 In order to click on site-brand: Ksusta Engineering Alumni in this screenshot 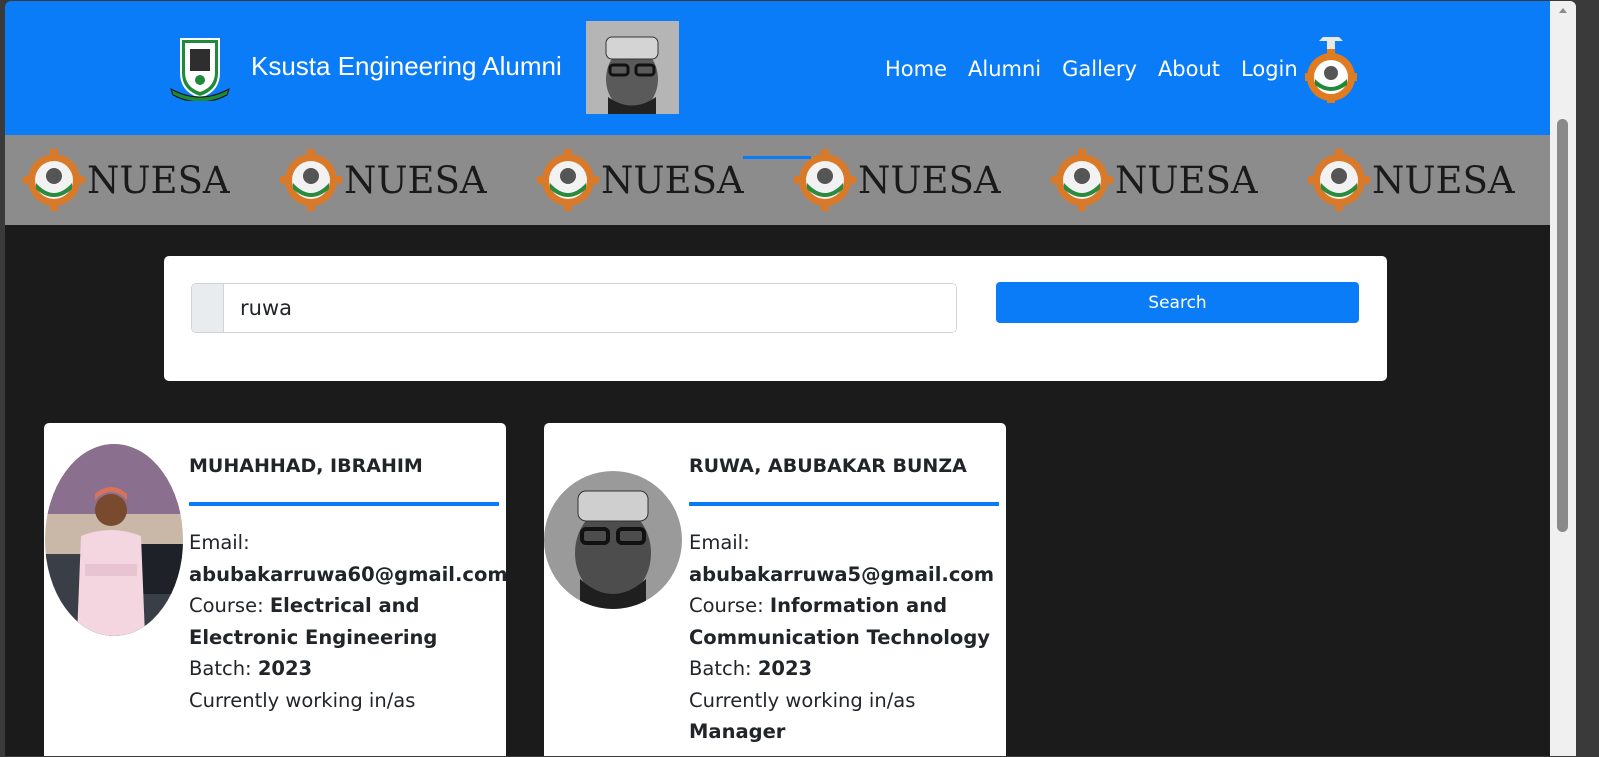, I will do `click(406, 66)`.